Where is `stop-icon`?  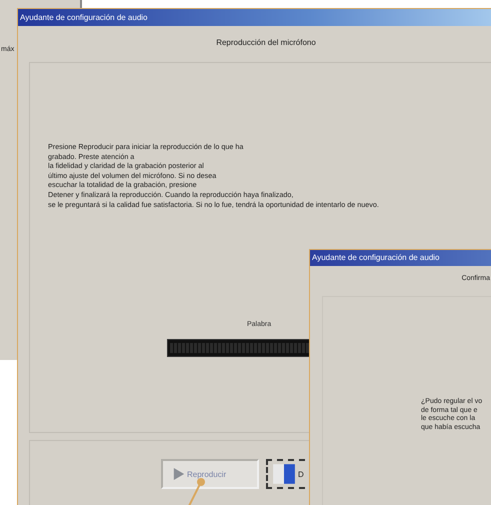 stop-icon is located at coordinates (284, 474).